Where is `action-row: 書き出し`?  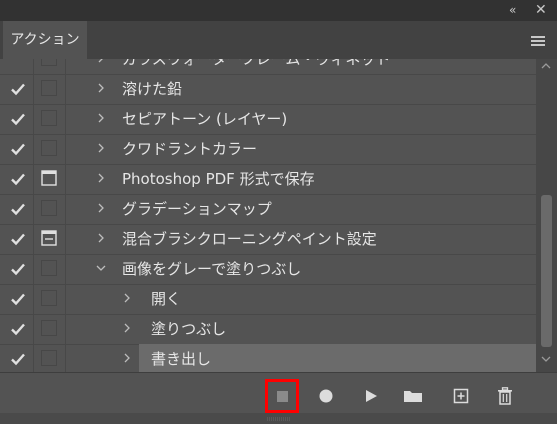 action-row: 書き出し is located at coordinates (268, 358).